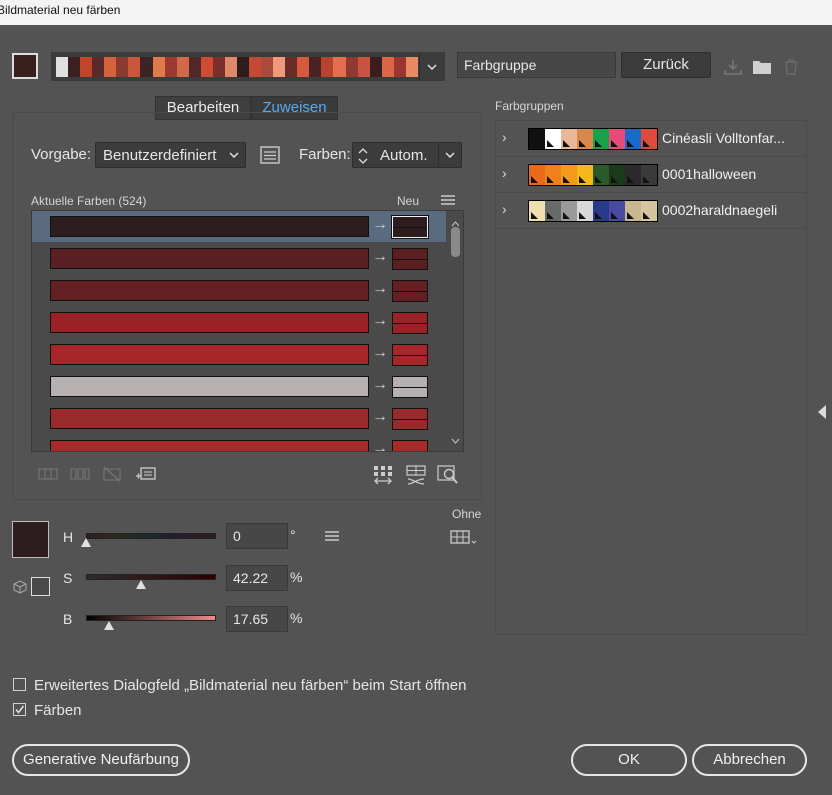  Describe the element at coordinates (363, 156) in the screenshot. I see `stepper-arrows-icon` at that location.